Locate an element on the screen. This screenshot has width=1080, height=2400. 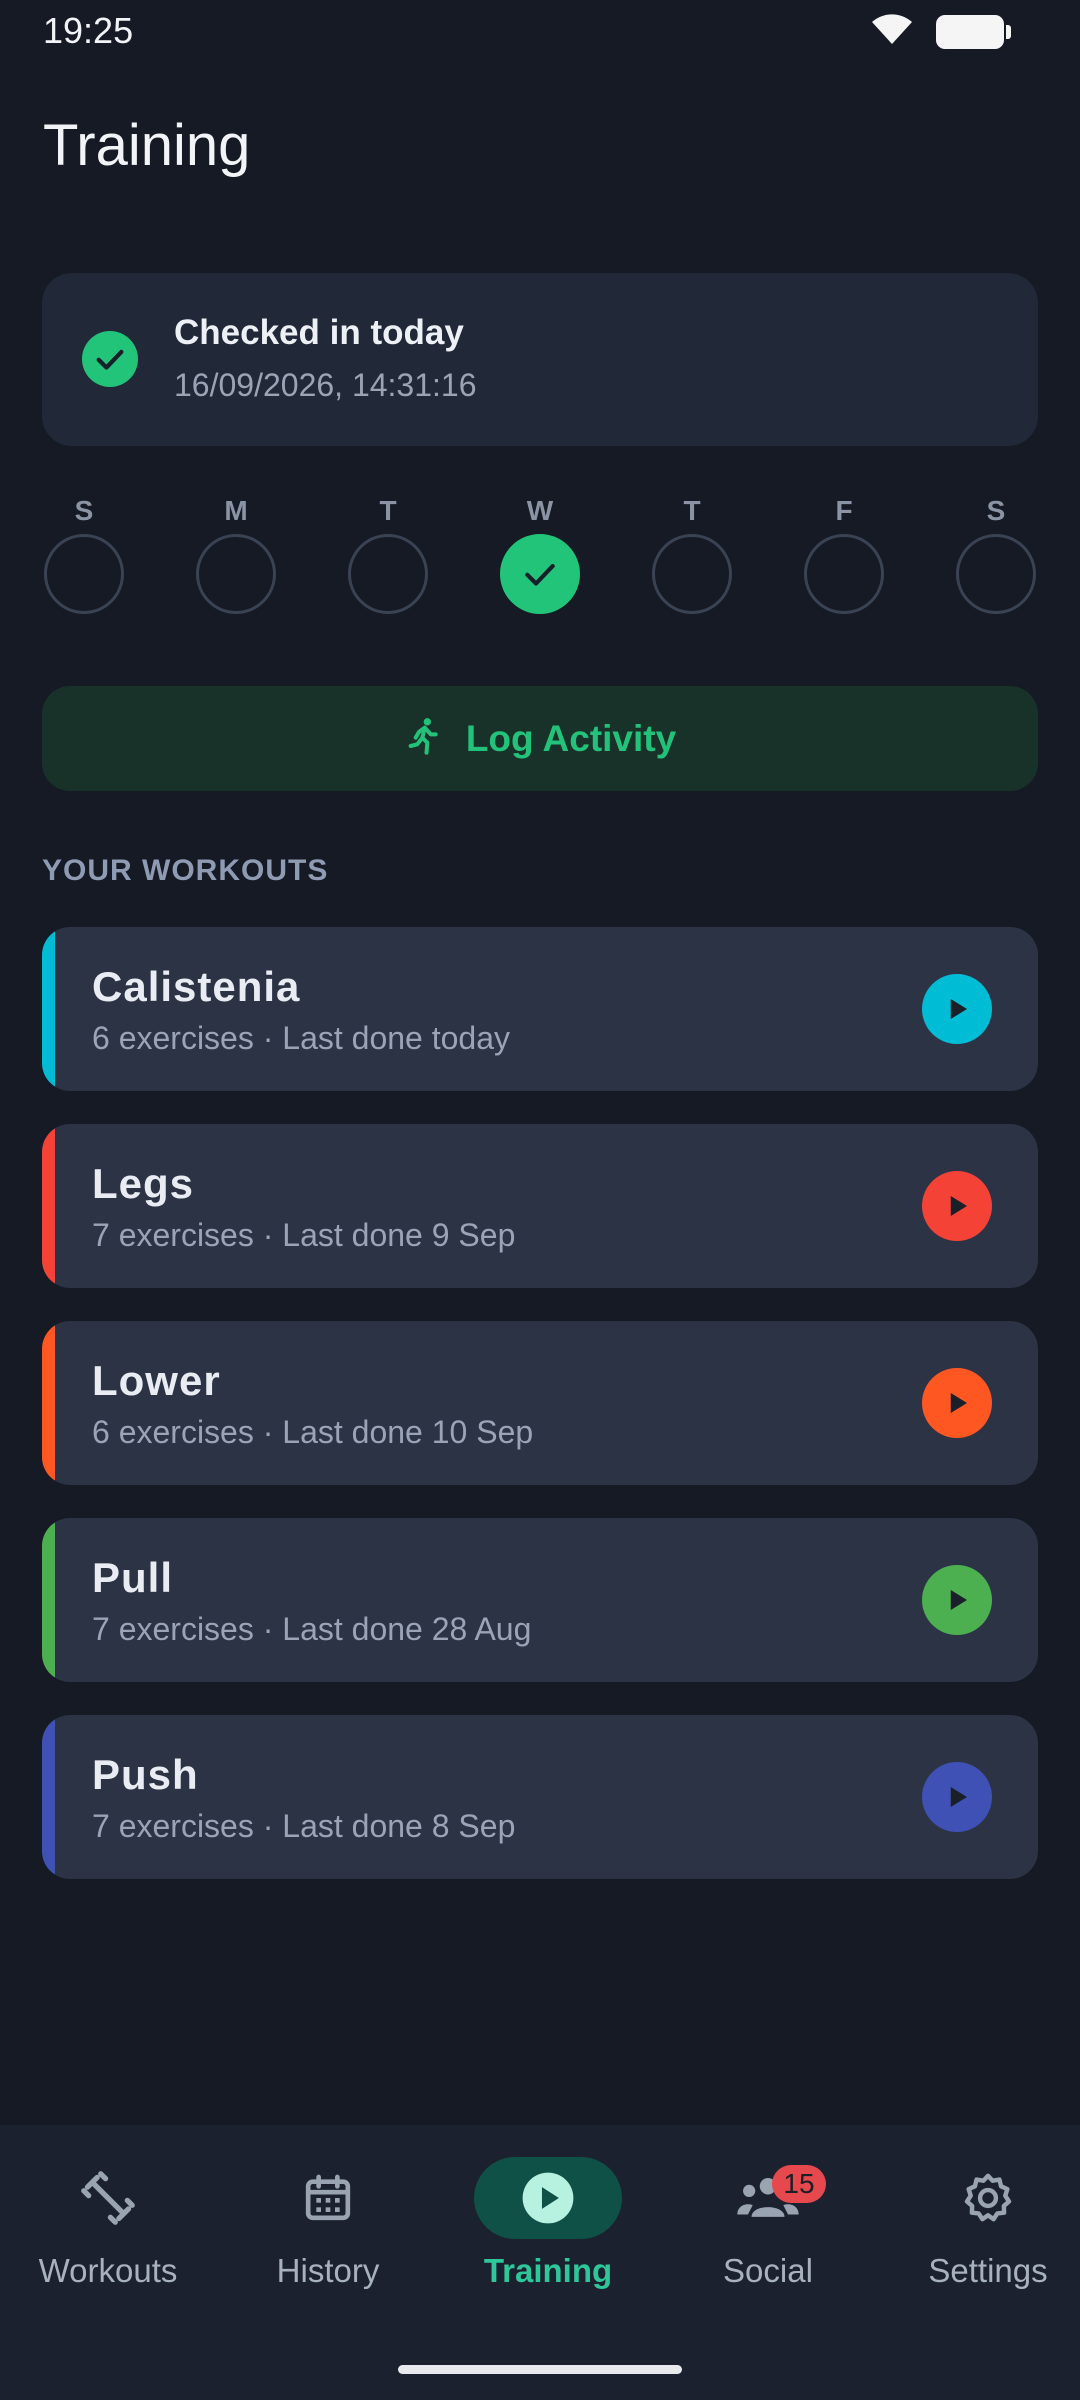
page-title: Training is located at coordinates (147, 145).